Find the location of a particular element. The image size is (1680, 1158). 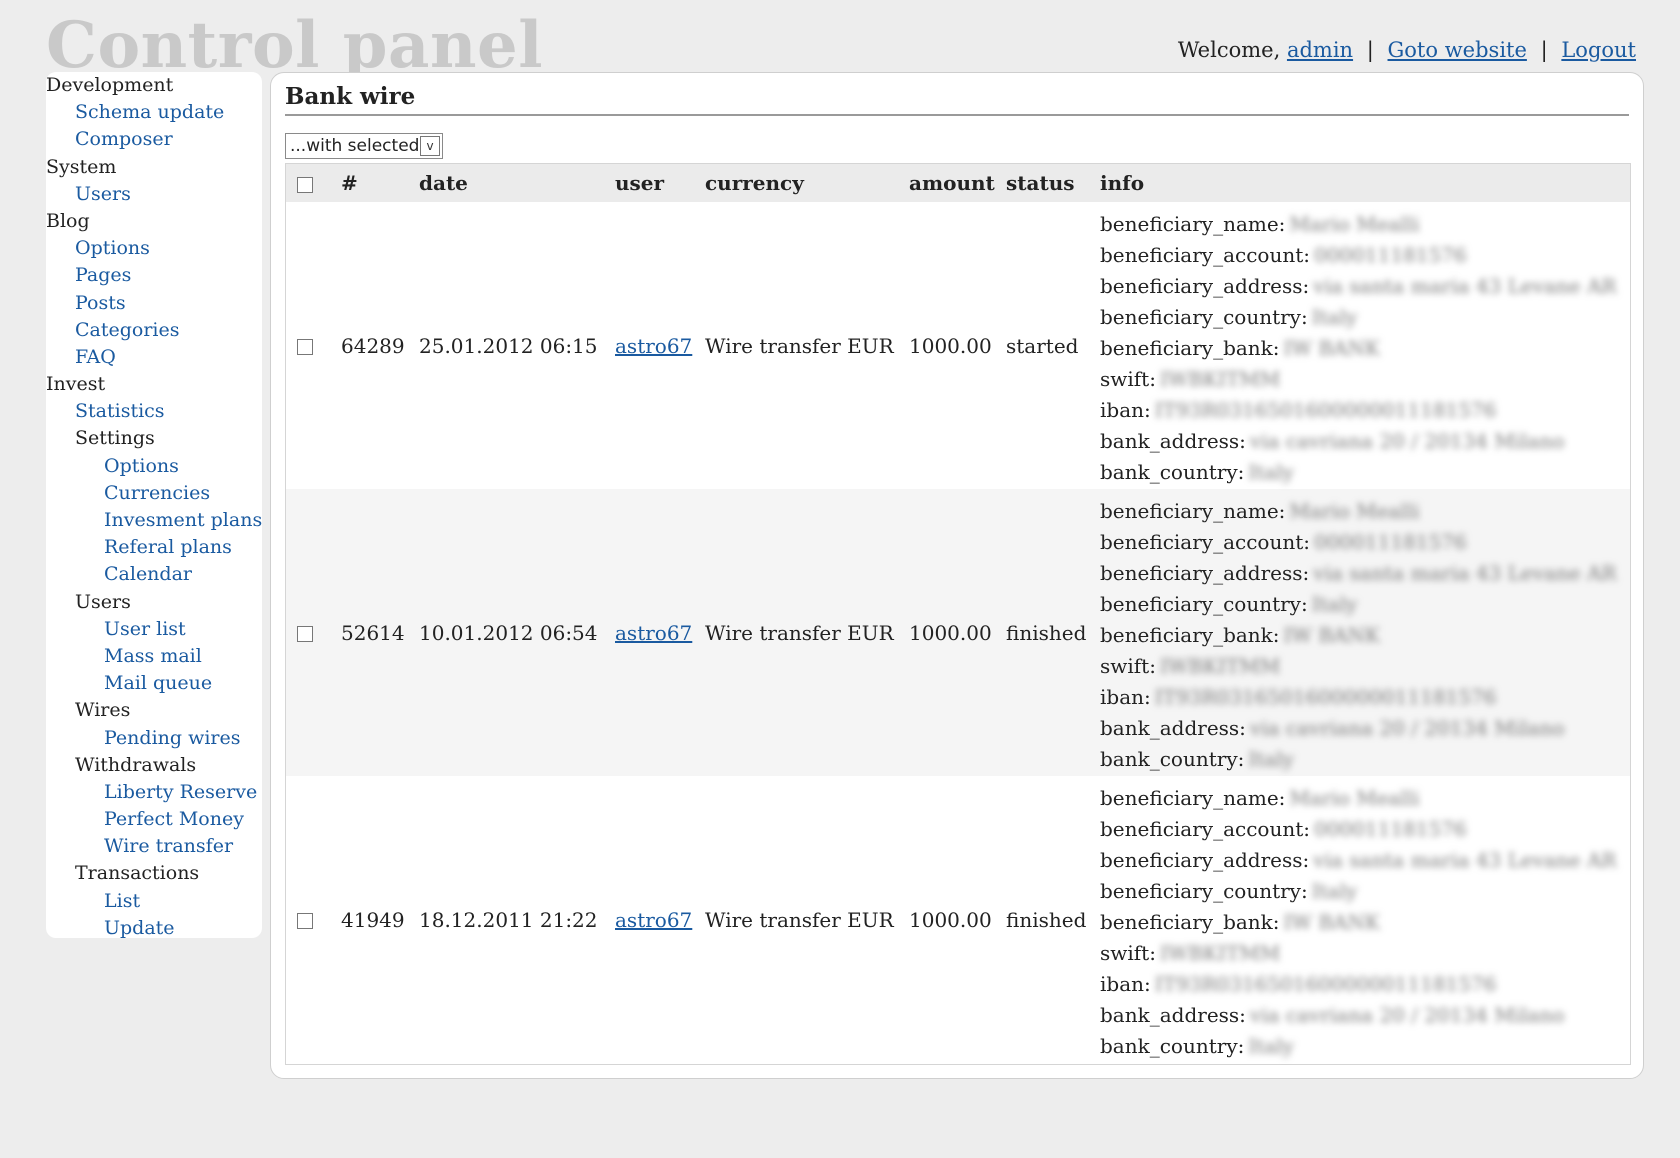

sidebar-item-liberty-reserve-link: Liberty Reserve is located at coordinates (180, 792).